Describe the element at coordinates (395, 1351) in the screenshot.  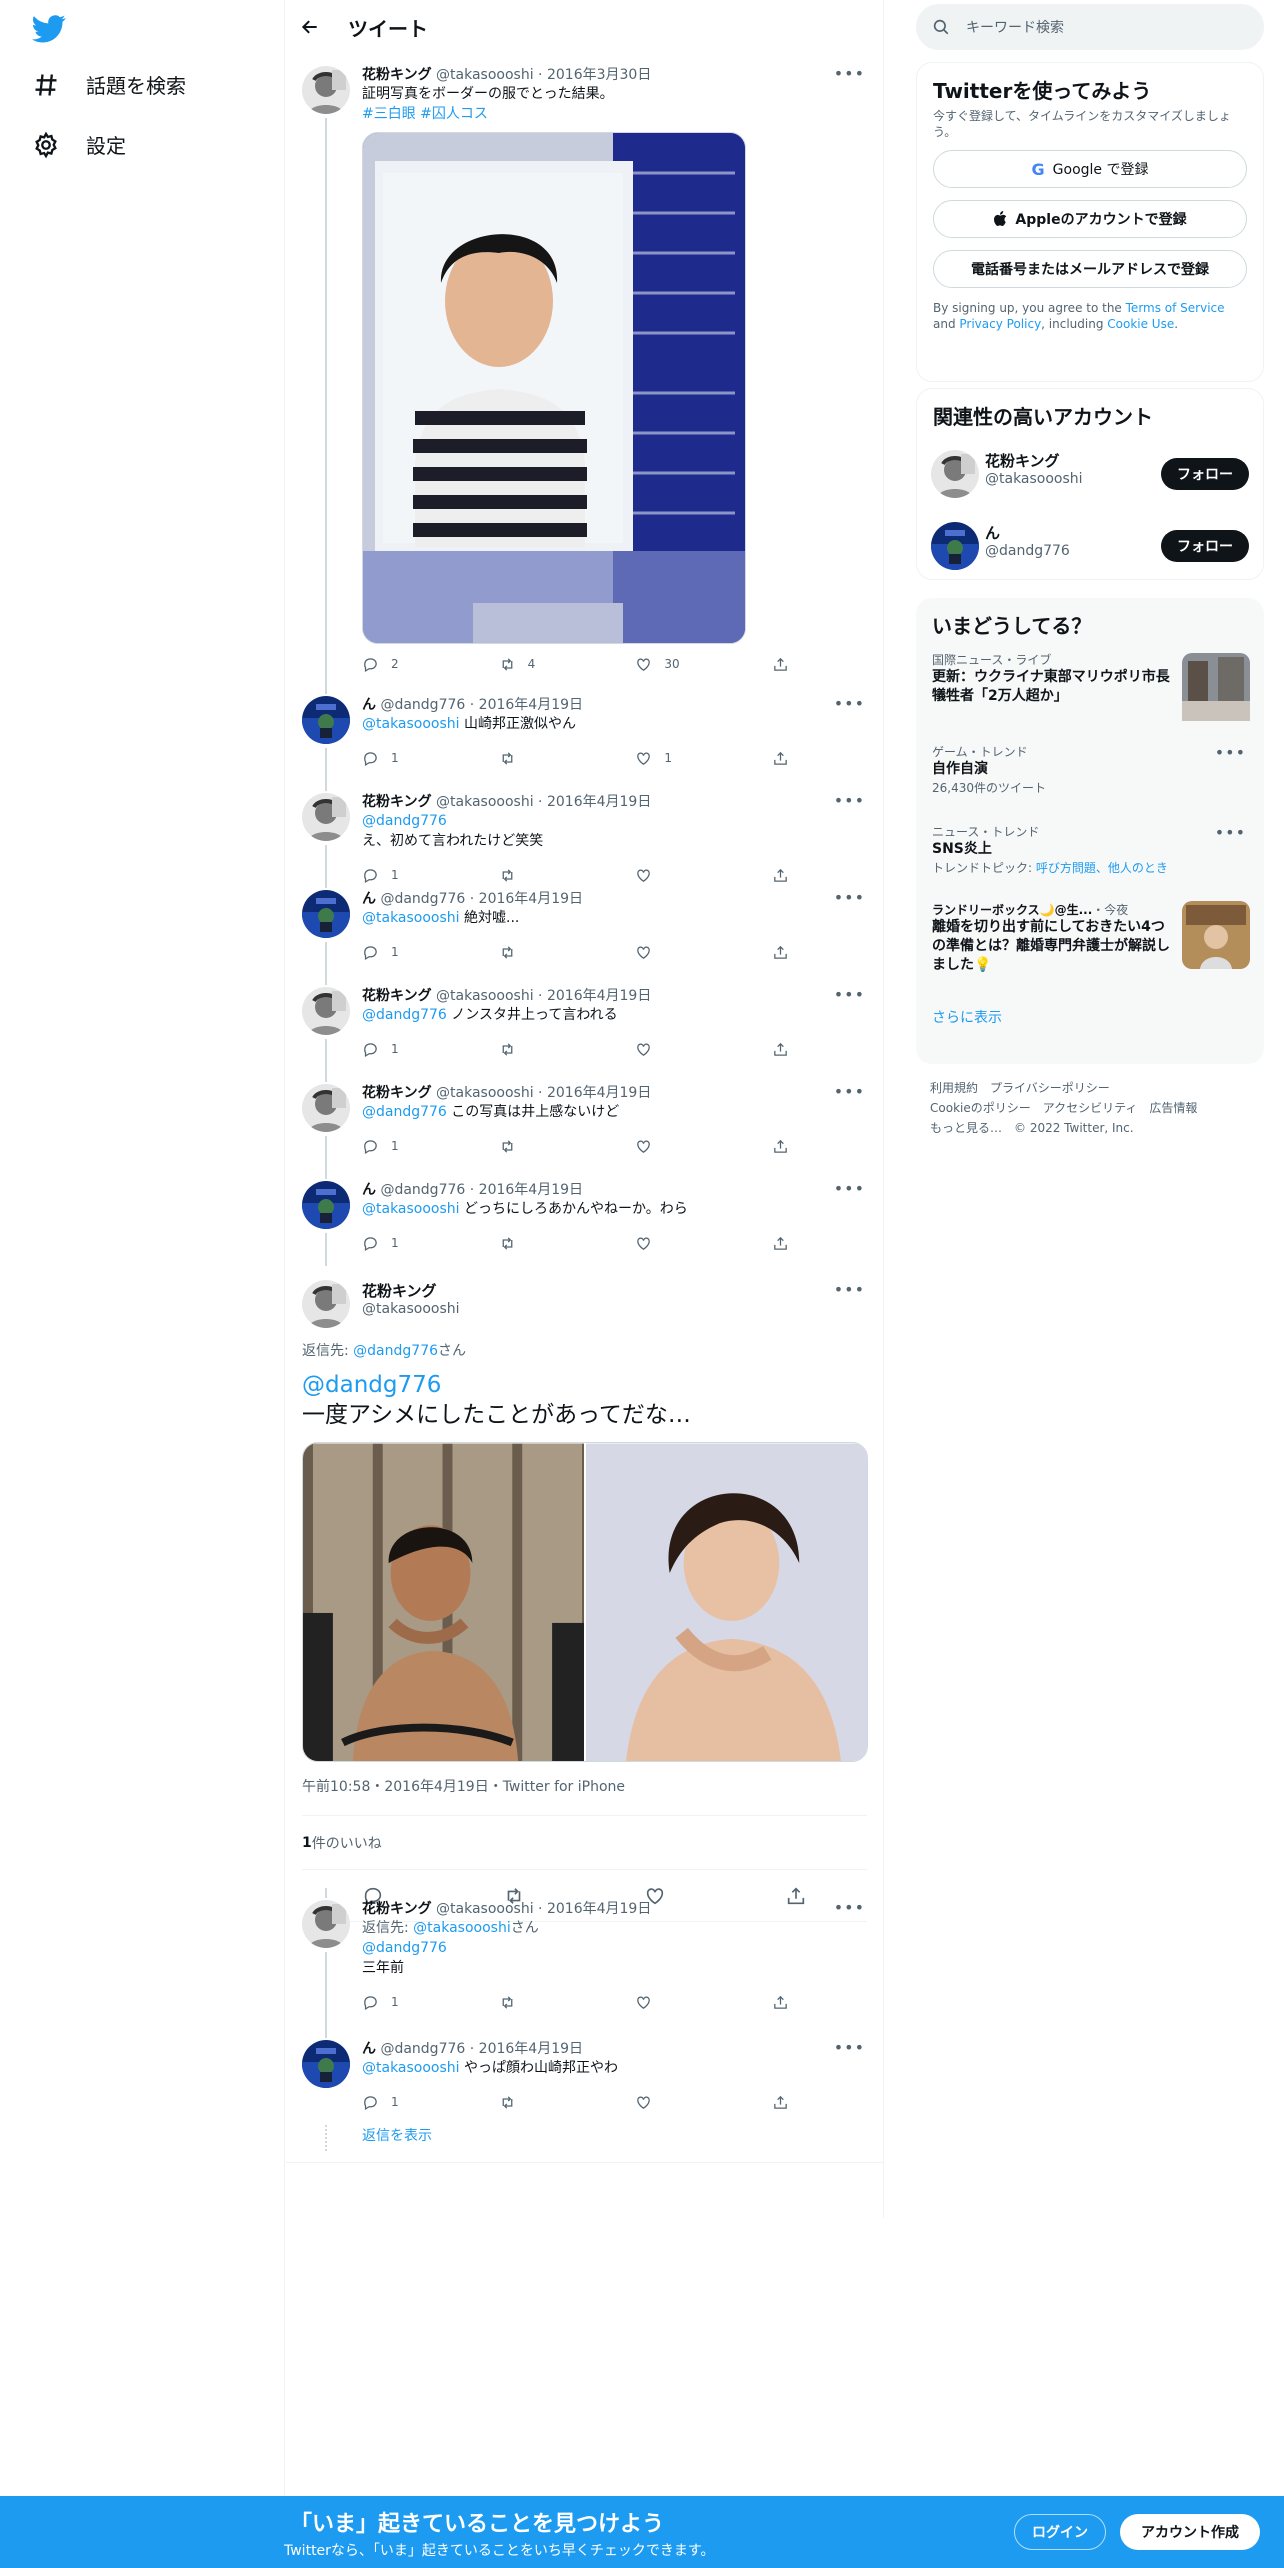
I see `reply-to-link: @dandg776` at that location.